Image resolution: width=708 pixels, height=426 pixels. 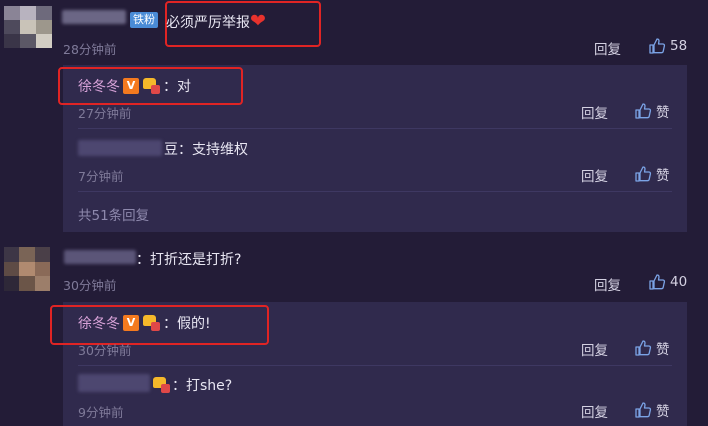 What do you see at coordinates (216, 21) in the screenshot?
I see `comment-text: 必须严厉举报❤` at bounding box center [216, 21].